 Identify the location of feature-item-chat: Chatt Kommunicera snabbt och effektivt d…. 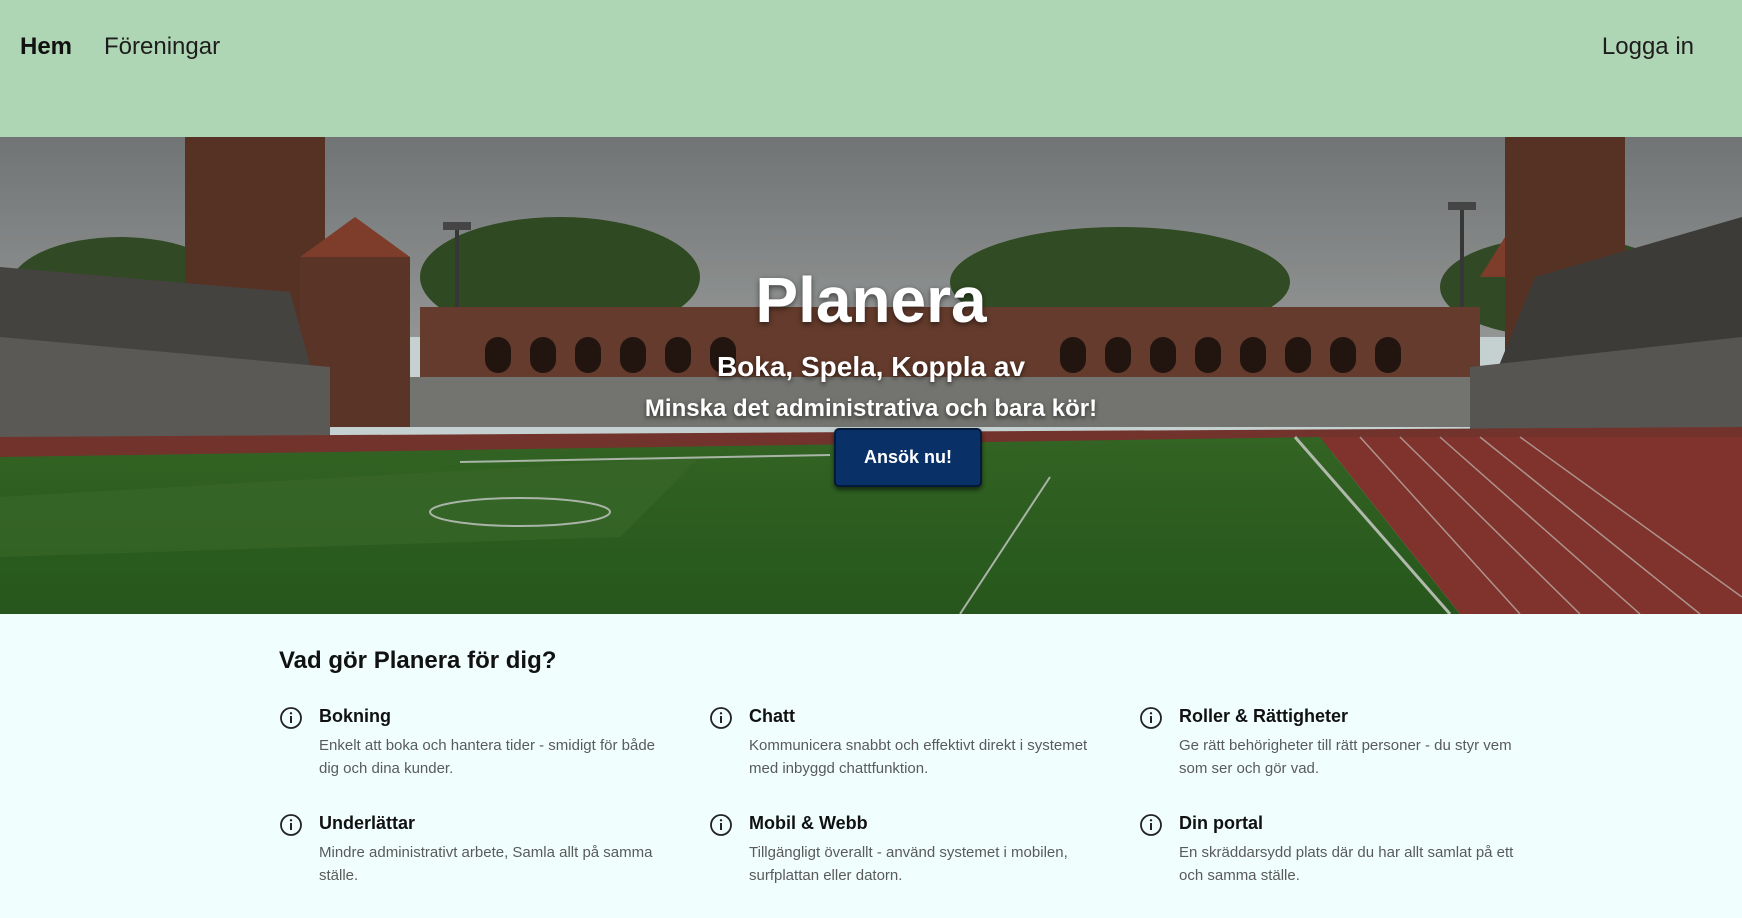
(909, 749).